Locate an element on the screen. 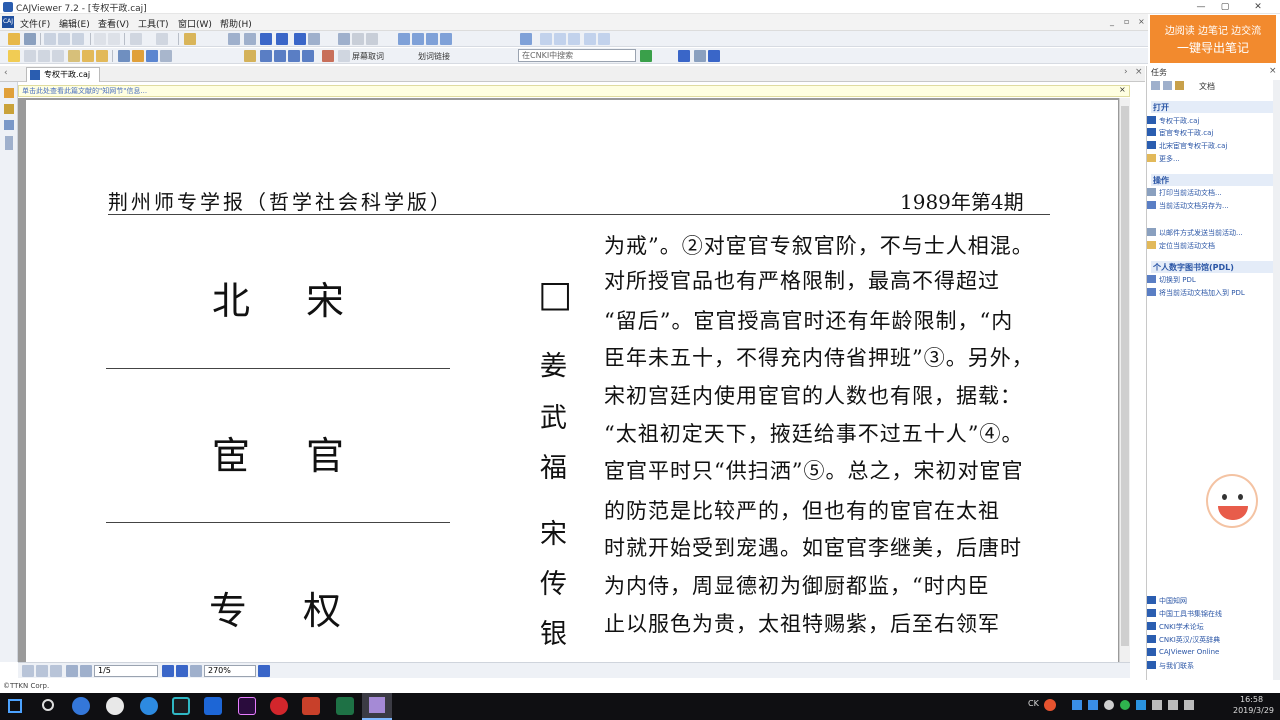 This screenshot has width=1280, height=720. mascot-widget is located at coordinates (1232, 501).